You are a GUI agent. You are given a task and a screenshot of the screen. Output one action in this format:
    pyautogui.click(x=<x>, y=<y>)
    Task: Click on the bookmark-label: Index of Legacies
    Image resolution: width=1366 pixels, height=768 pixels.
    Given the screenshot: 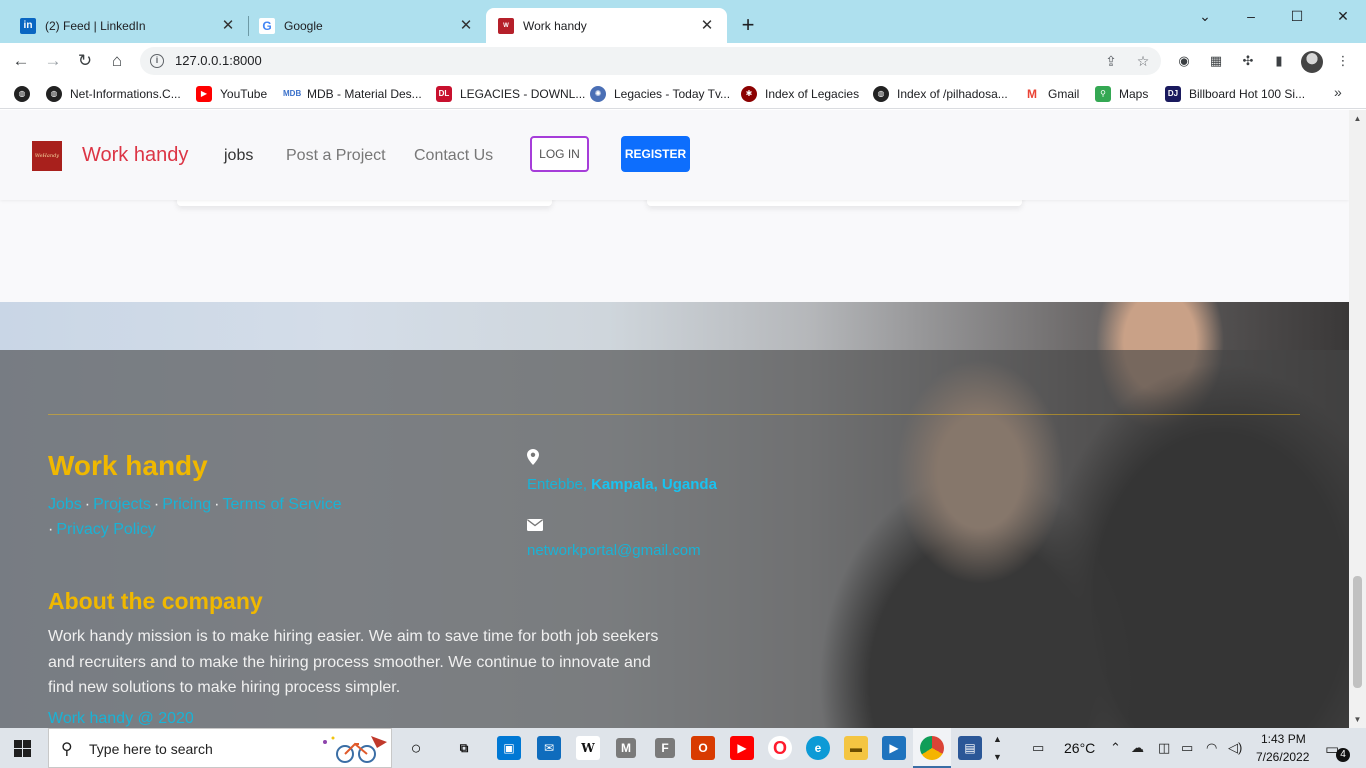 What is the action you would take?
    pyautogui.click(x=812, y=94)
    